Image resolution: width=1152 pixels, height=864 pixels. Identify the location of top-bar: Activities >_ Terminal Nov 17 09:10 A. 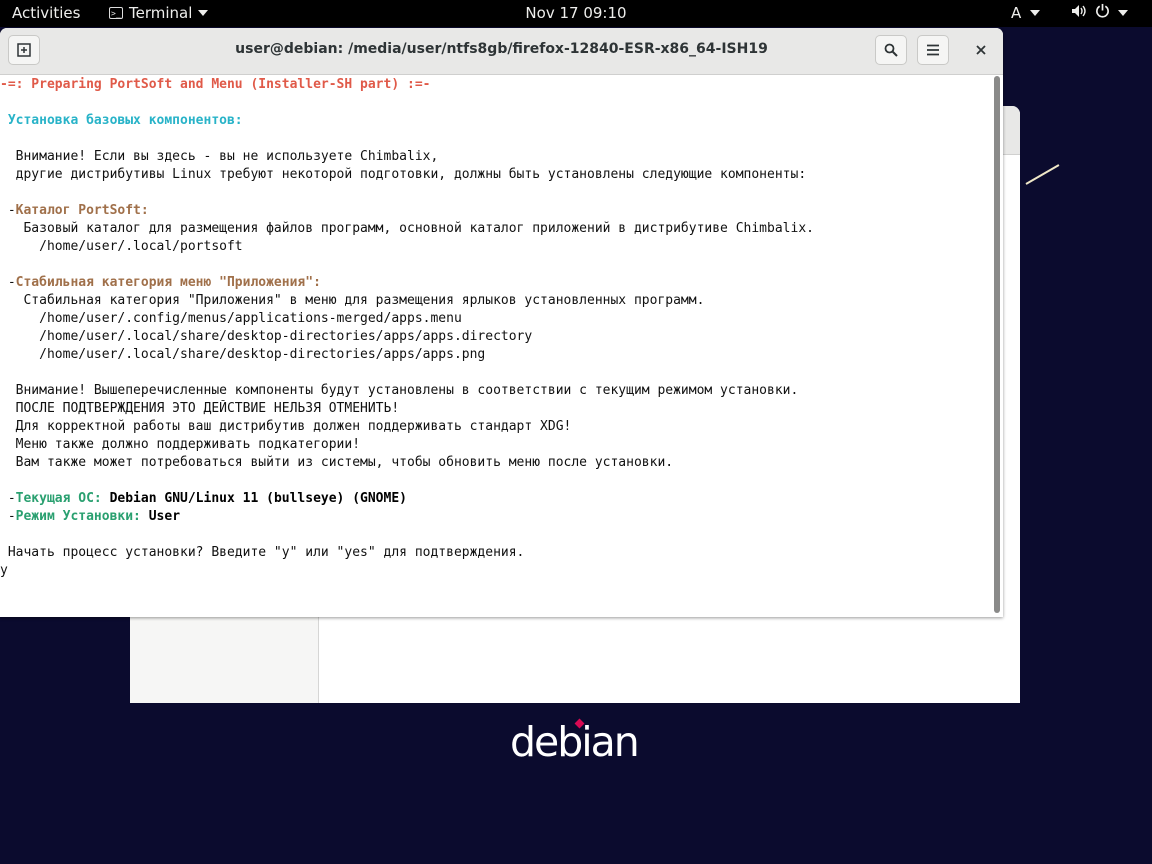
(576, 13).